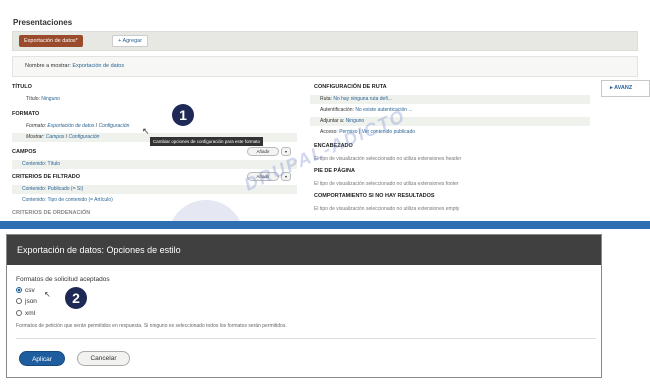 The width and height of the screenshot is (650, 388). Describe the element at coordinates (304, 250) in the screenshot. I see `dialog-title: Exportación de datos: Opciones de estilo` at that location.